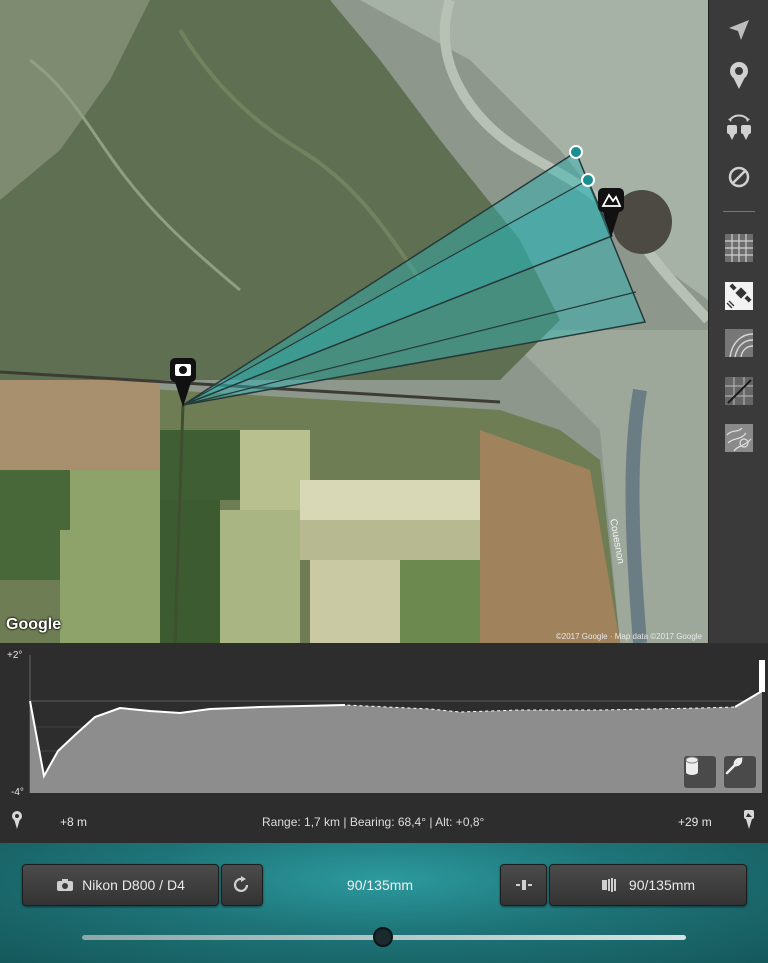  What do you see at coordinates (628, 636) in the screenshot?
I see `map-credit: ©2017 Google · Map data ©2017 Google` at bounding box center [628, 636].